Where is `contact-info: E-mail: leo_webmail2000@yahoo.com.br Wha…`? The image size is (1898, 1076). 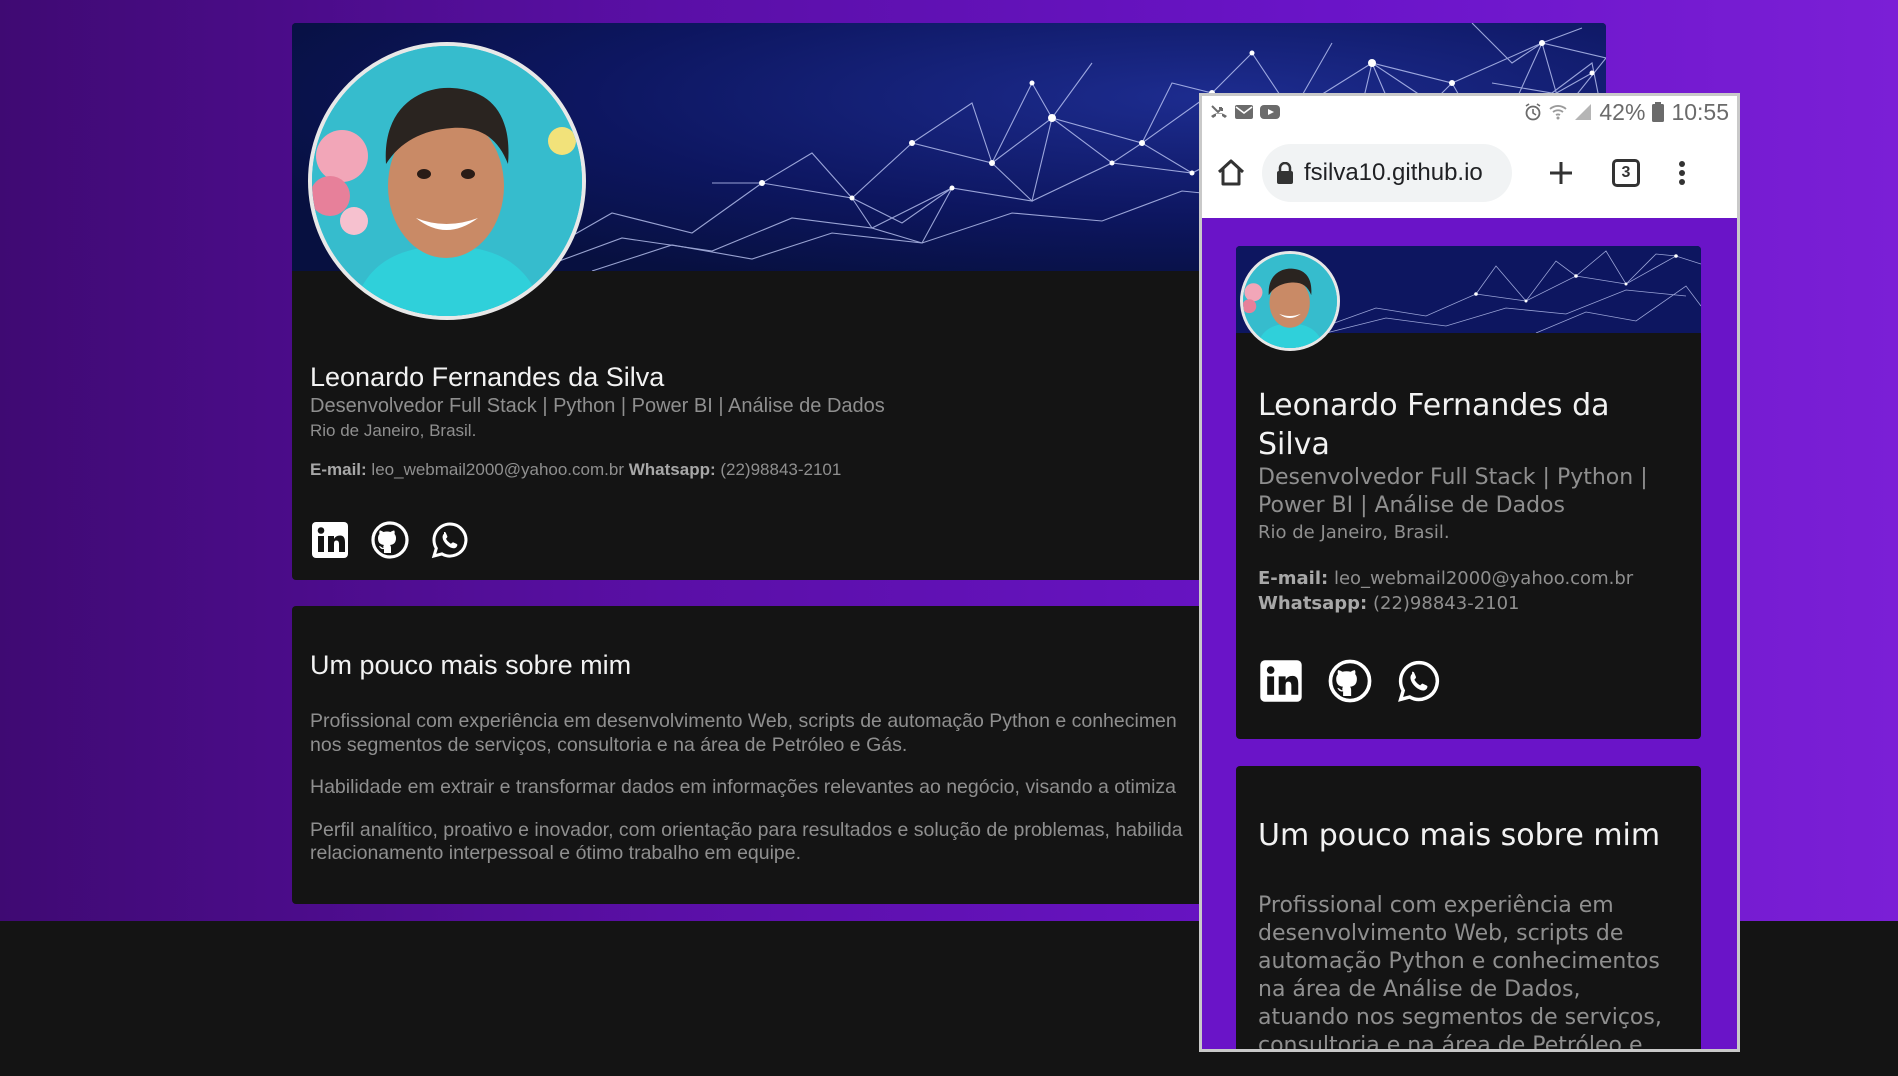 contact-info: E-mail: leo_webmail2000@yahoo.com.br Wha… is located at coordinates (1468, 591).